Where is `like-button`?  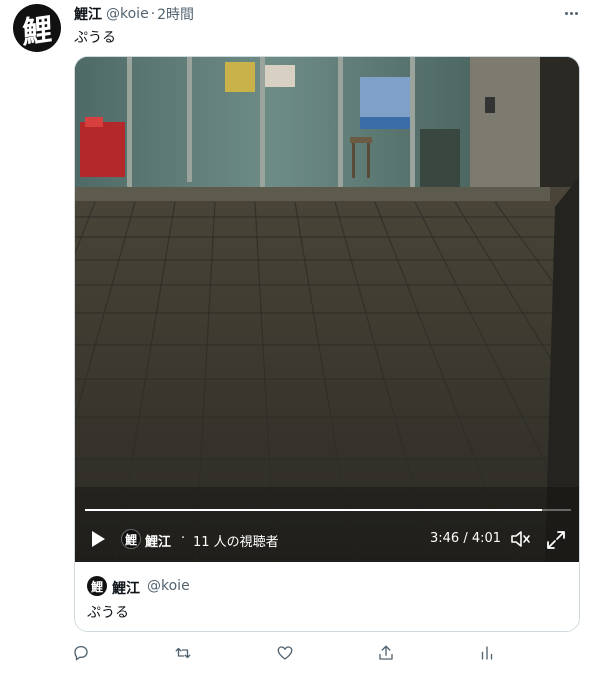
like-button is located at coordinates (287, 655).